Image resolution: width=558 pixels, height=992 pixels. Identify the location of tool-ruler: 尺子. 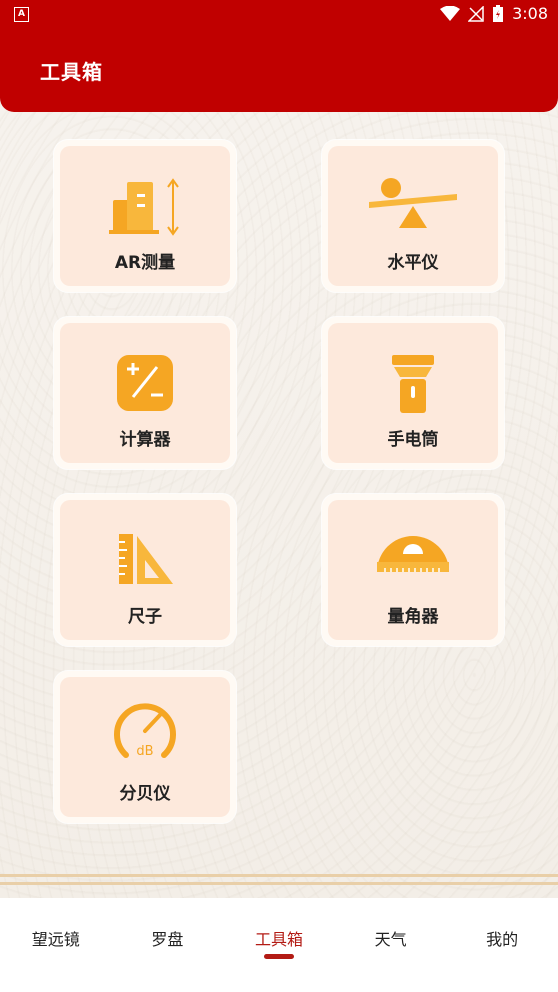
(145, 570).